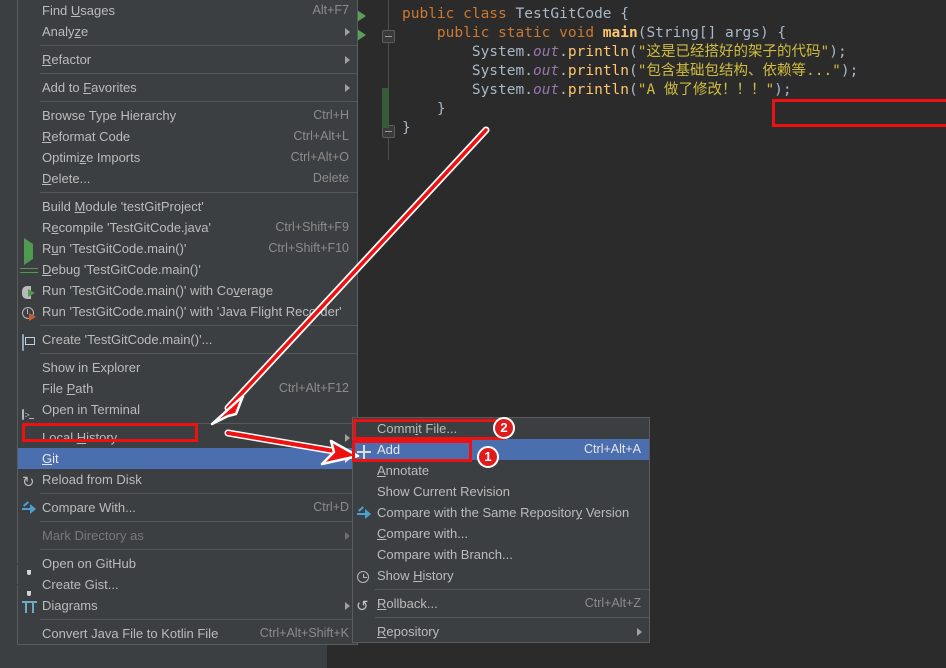 Image resolution: width=946 pixels, height=668 pixels. What do you see at coordinates (331, 115) in the screenshot?
I see `menu-item-shortcut: Ctrl+H` at bounding box center [331, 115].